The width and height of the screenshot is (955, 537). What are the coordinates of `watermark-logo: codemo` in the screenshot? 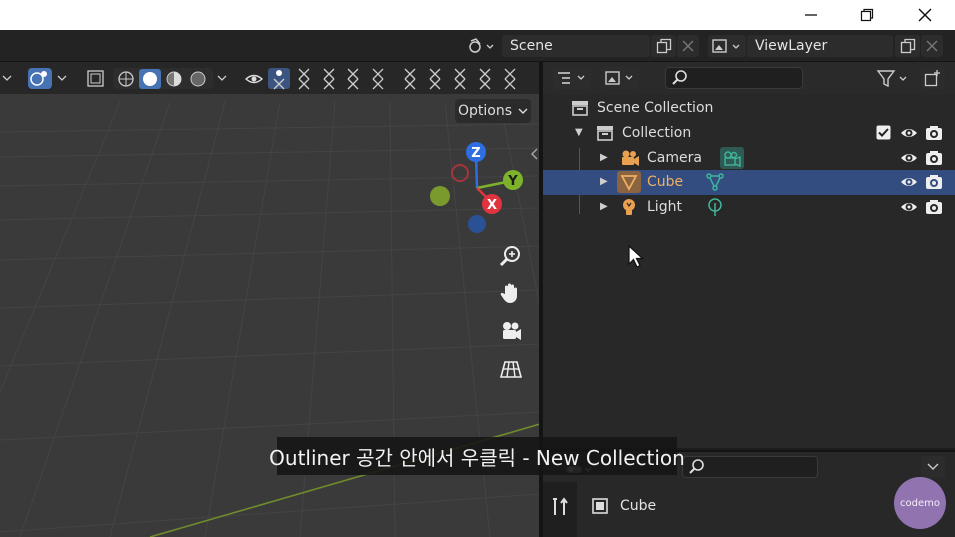 It's located at (920, 503).